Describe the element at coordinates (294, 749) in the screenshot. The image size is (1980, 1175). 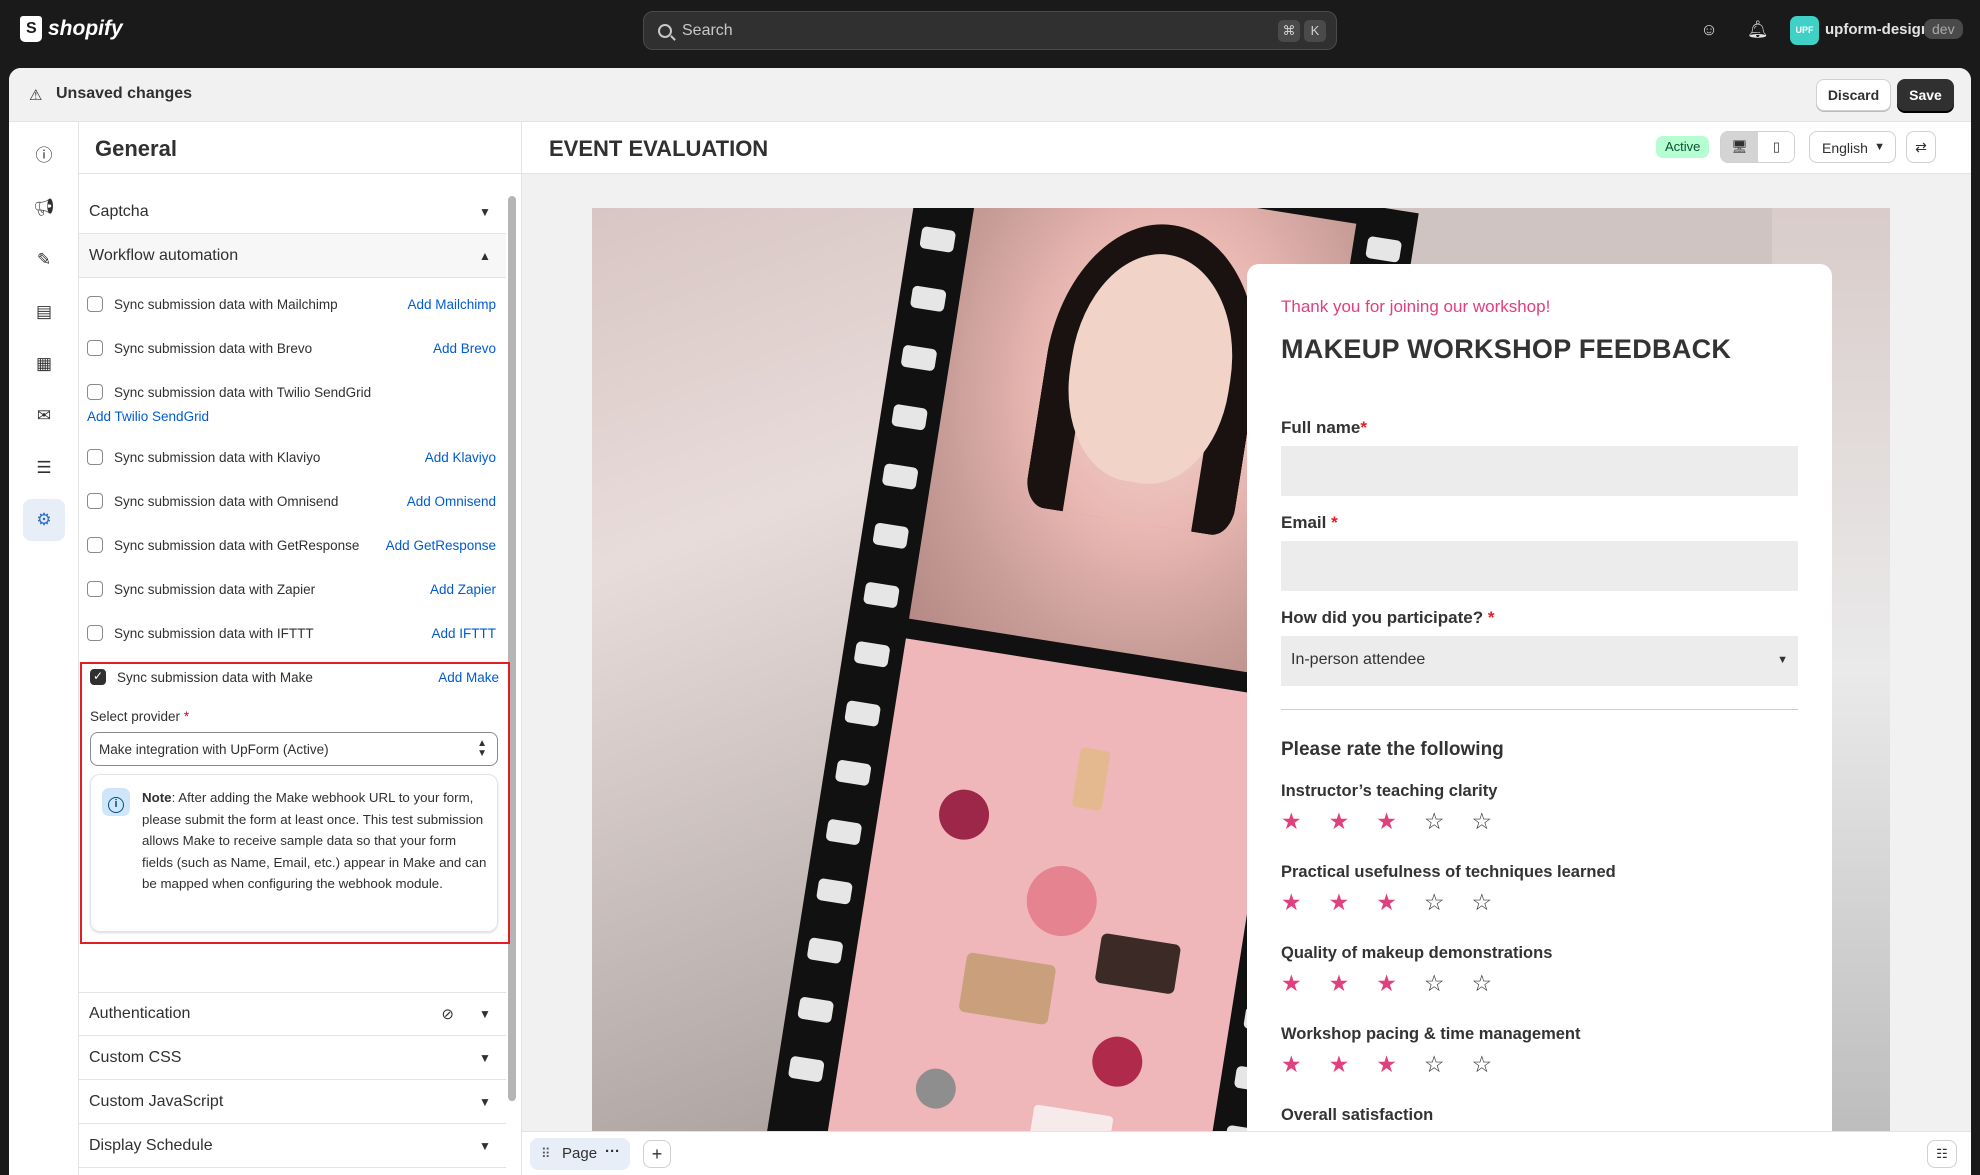
I see `provider-select: Make integration with UpForm (Active) ▲ ▼` at that location.